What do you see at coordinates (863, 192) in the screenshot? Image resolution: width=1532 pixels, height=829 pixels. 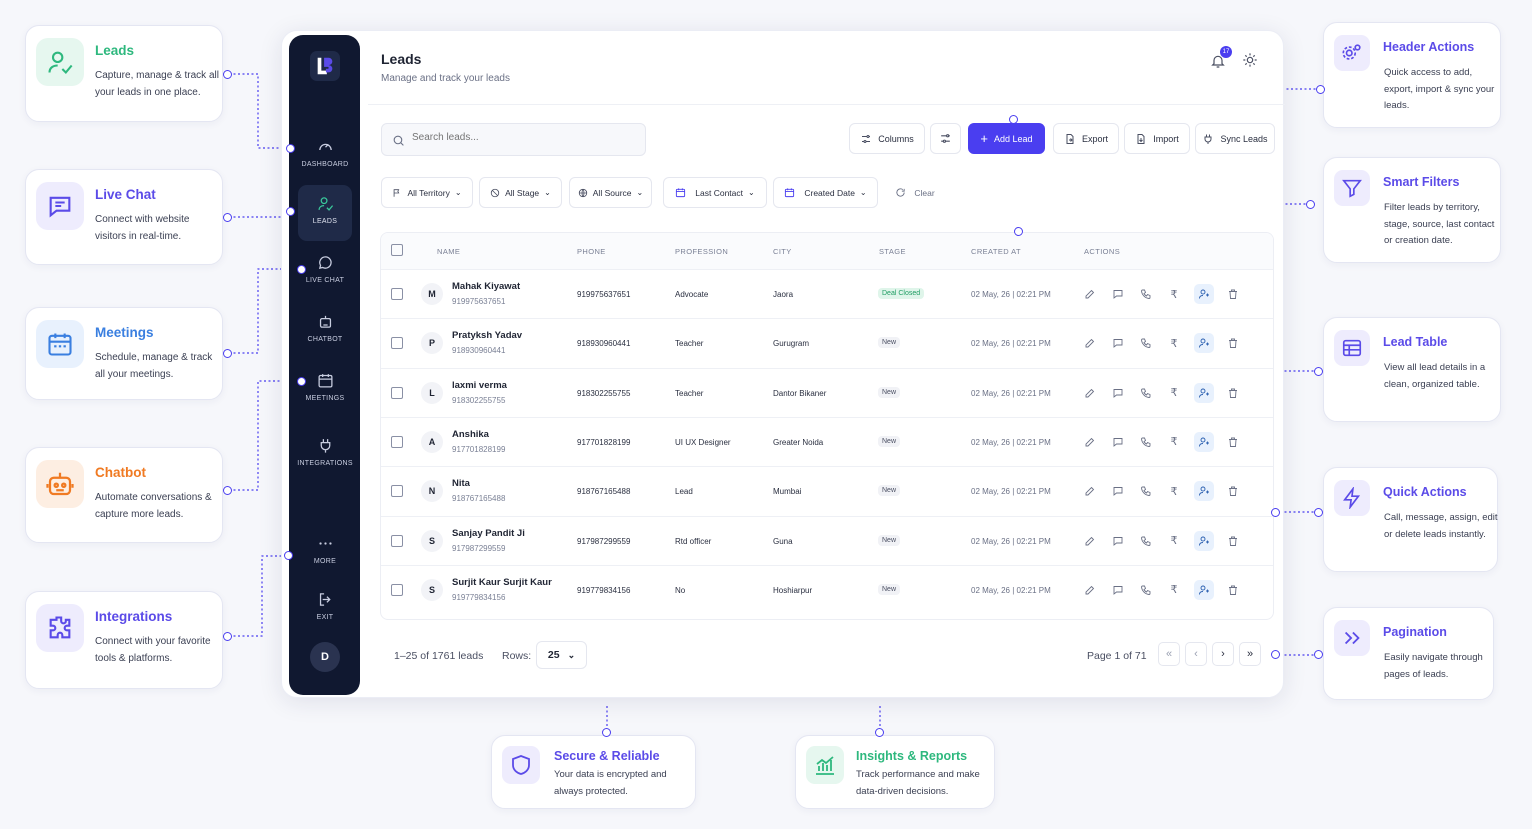 I see `chevron-down-icon: ⌄` at bounding box center [863, 192].